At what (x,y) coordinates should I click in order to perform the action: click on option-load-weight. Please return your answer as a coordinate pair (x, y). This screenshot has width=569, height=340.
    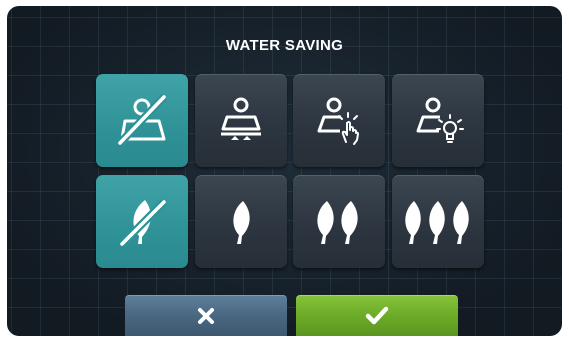
    Looking at the image, I should click on (241, 120).